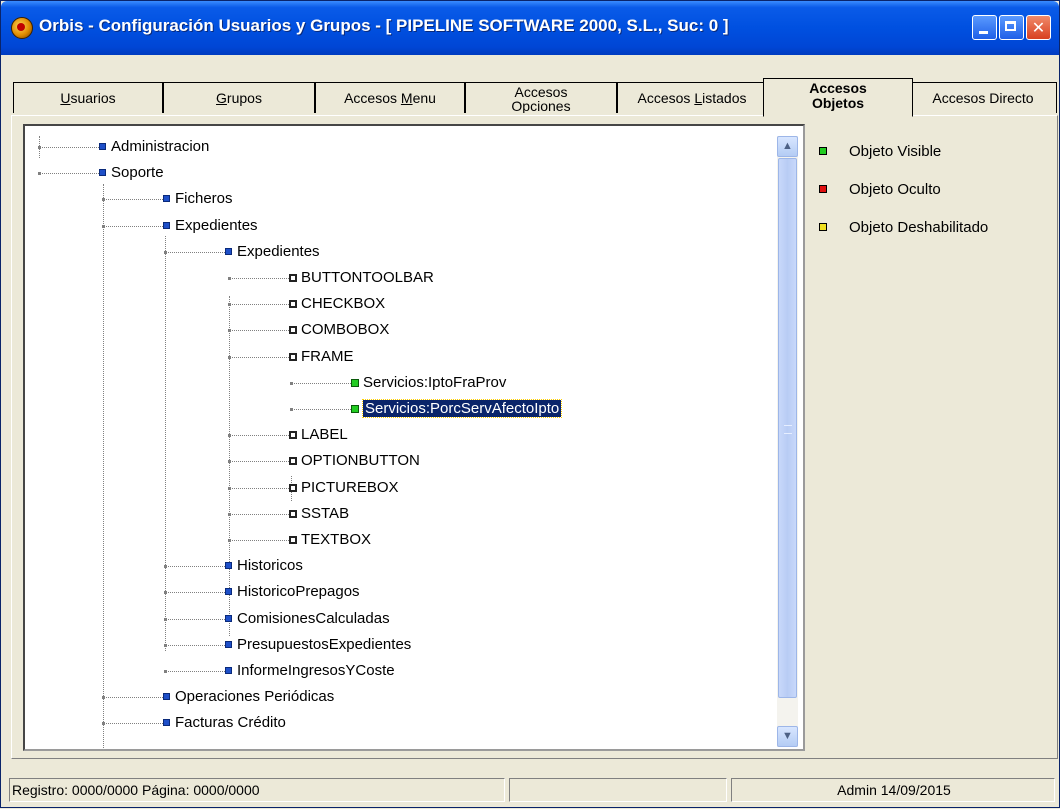 The width and height of the screenshot is (1060, 809). I want to click on tree-item-label: COMBOBOX, so click(345, 330).